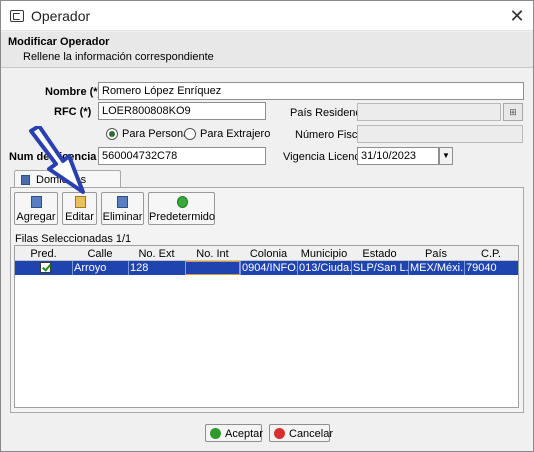  What do you see at coordinates (36, 217) in the screenshot?
I see `agregar-label: Agregar` at bounding box center [36, 217].